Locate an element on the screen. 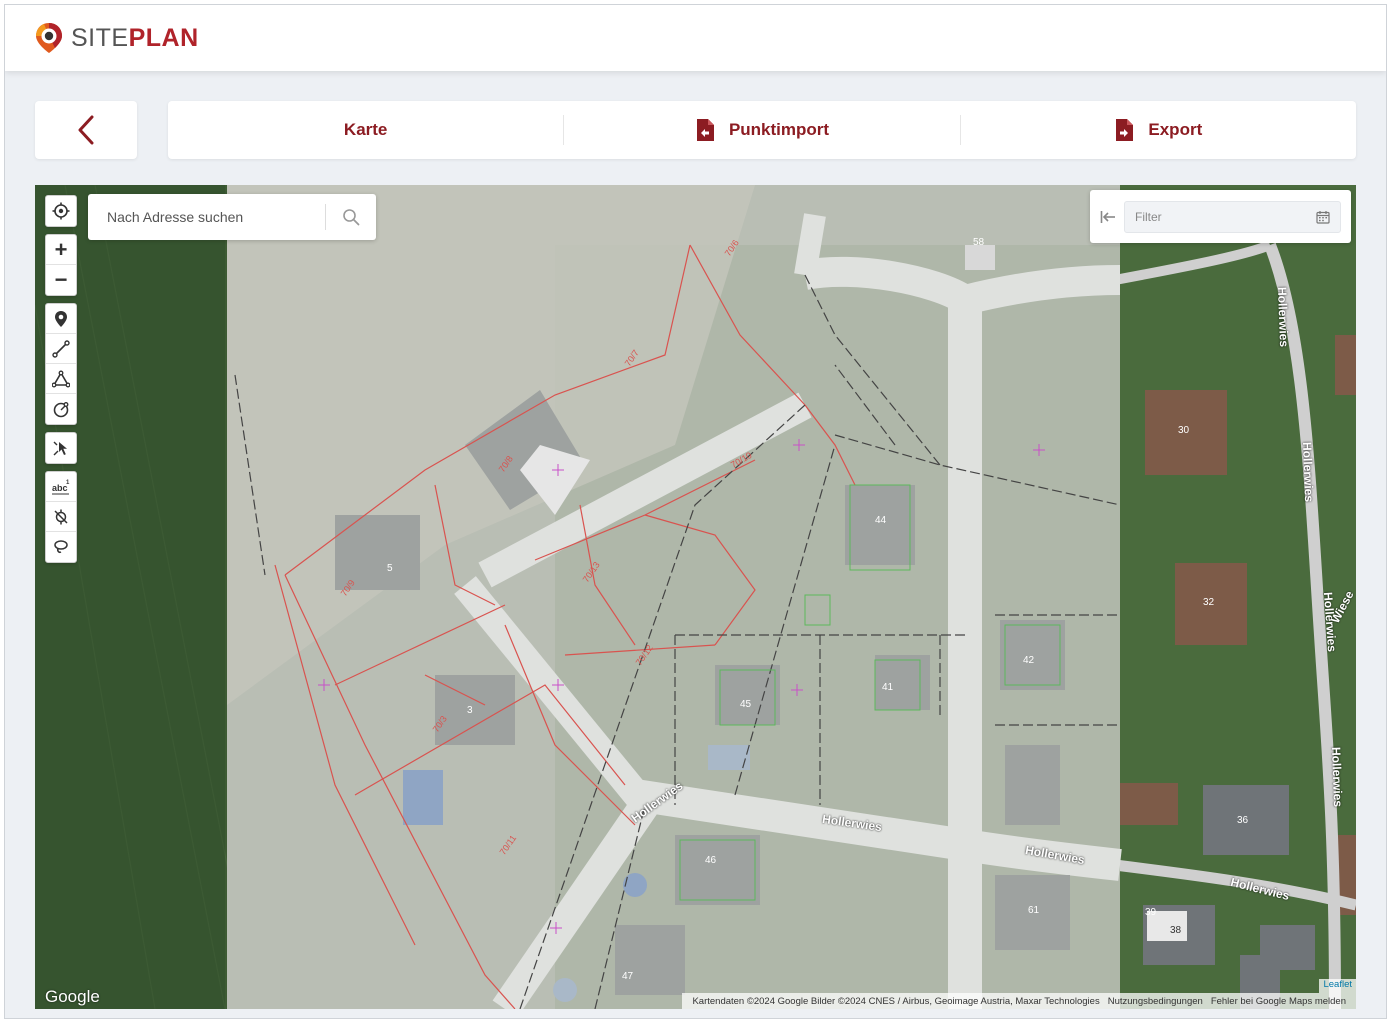 This screenshot has height=1023, width=1391. back-button is located at coordinates (86, 130).